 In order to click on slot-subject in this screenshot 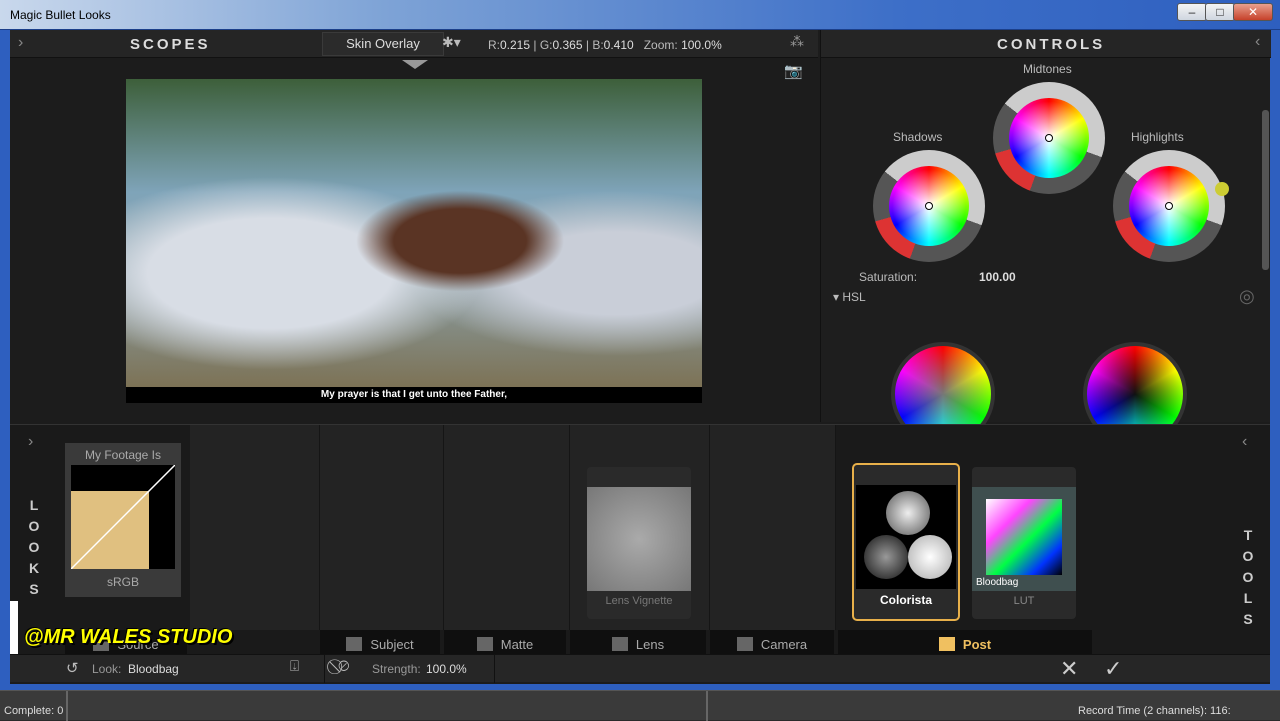, I will do `click(382, 527)`.